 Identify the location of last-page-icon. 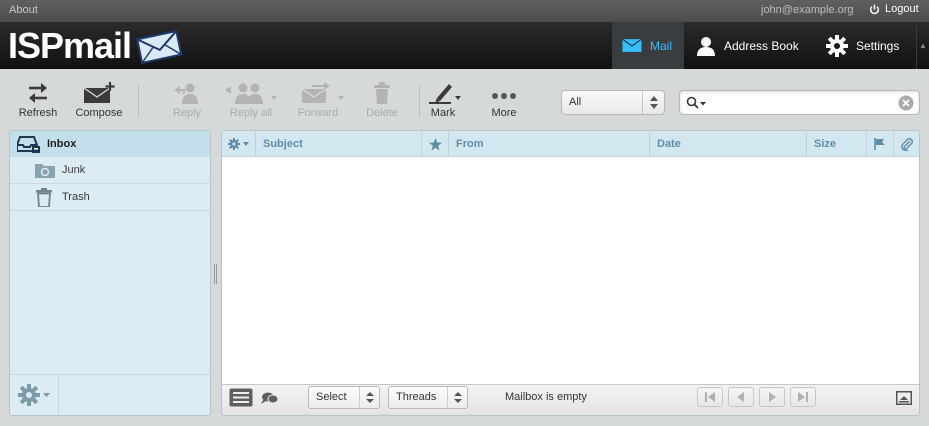
(803, 397).